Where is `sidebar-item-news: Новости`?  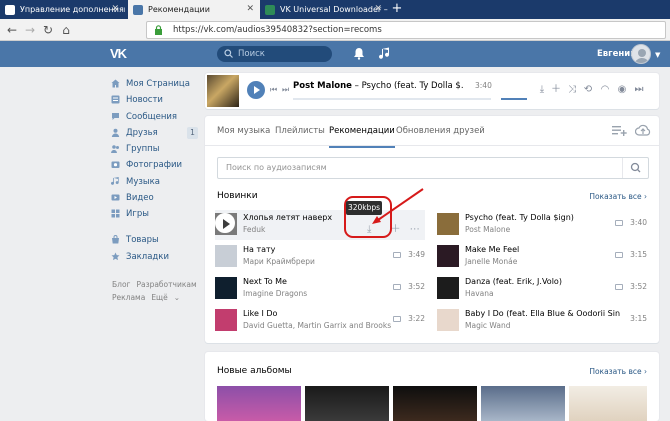 sidebar-item-news: Новости is located at coordinates (153, 100).